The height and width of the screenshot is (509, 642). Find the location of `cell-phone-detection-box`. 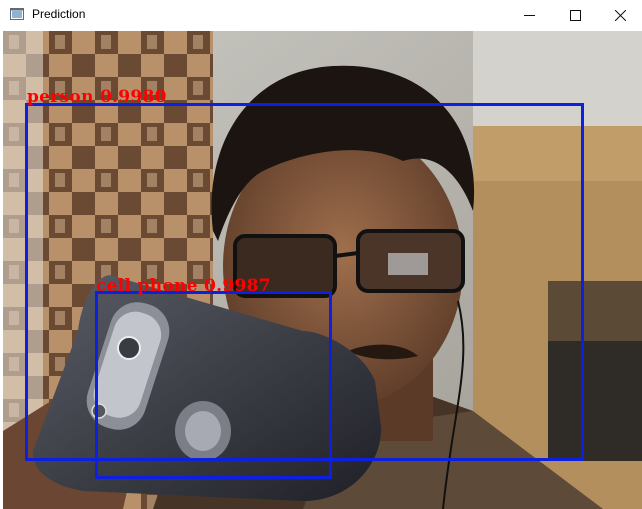

cell-phone-detection-box is located at coordinates (213, 385).